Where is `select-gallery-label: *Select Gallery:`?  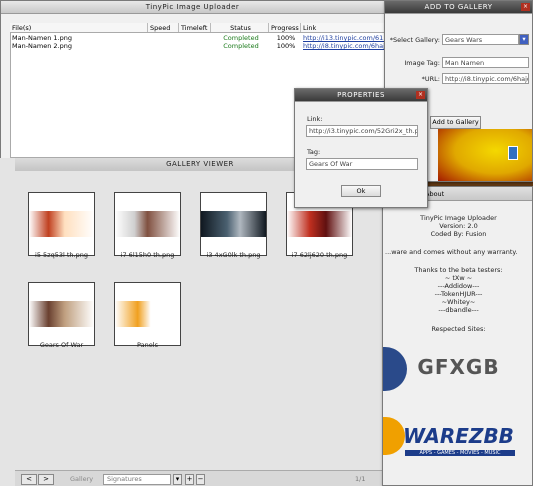
select-gallery-label: *Select Gallery: is located at coordinates (414, 40).